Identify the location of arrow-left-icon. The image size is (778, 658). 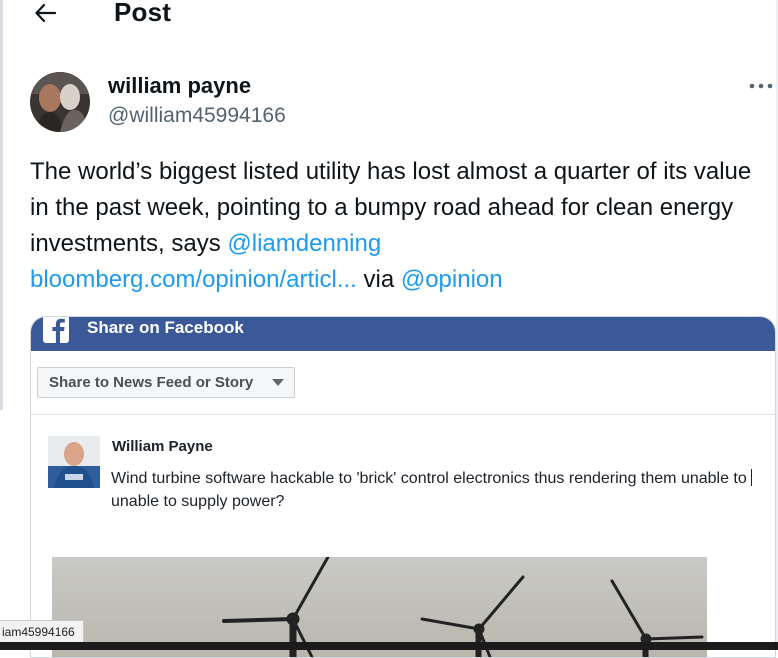
(46, 13).